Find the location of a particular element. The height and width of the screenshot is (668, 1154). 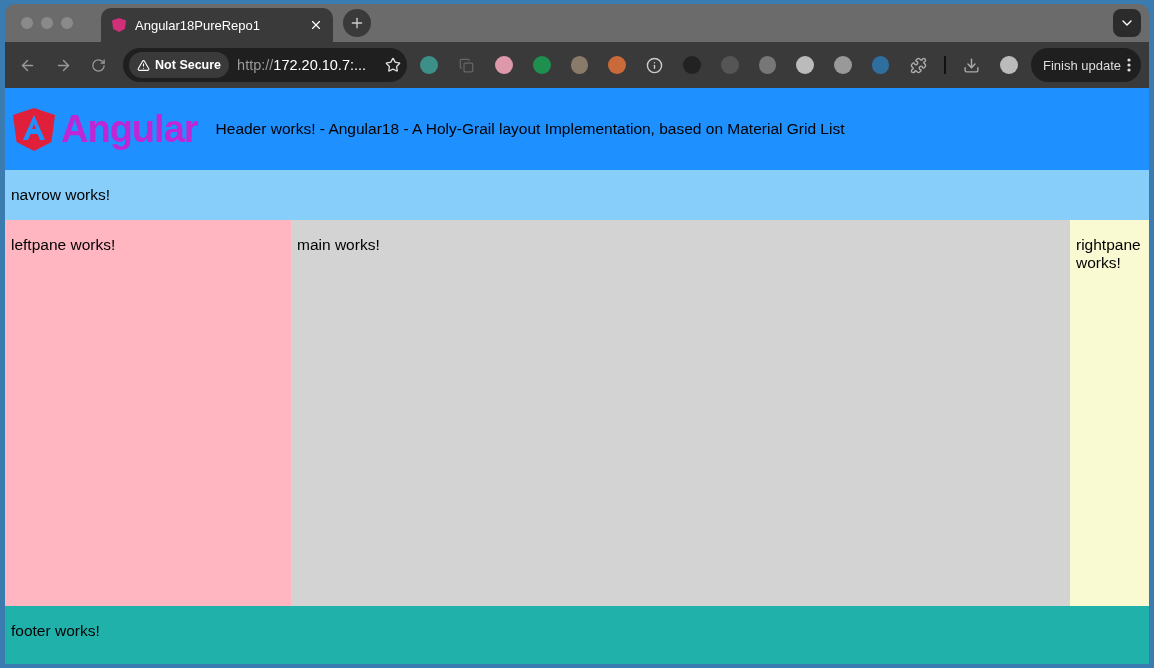

security-chip: Not Secure is located at coordinates (179, 65).